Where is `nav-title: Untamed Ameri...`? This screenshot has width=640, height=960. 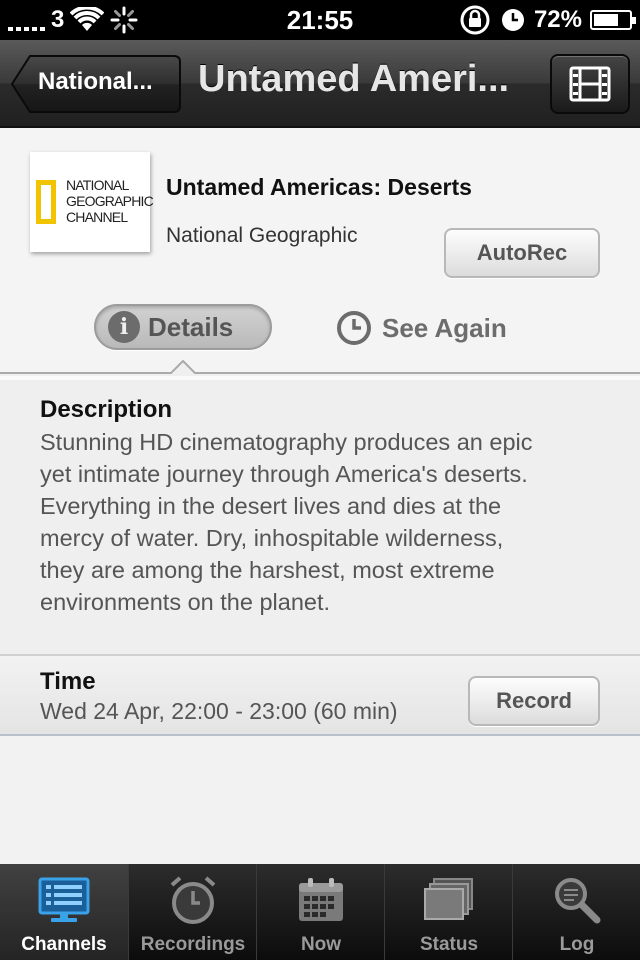
nav-title: Untamed Ameri... is located at coordinates (354, 79).